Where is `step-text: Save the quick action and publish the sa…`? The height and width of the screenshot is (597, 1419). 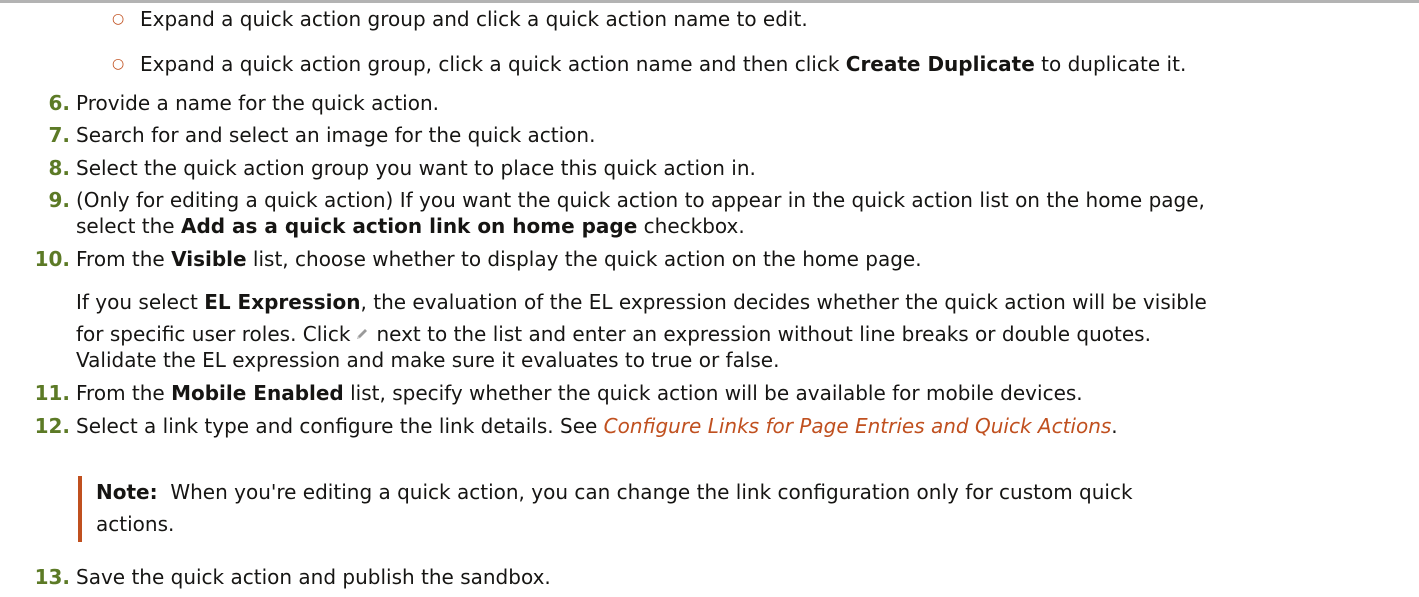
step-text: Save the quick action and publish the sa… is located at coordinates (313, 577).